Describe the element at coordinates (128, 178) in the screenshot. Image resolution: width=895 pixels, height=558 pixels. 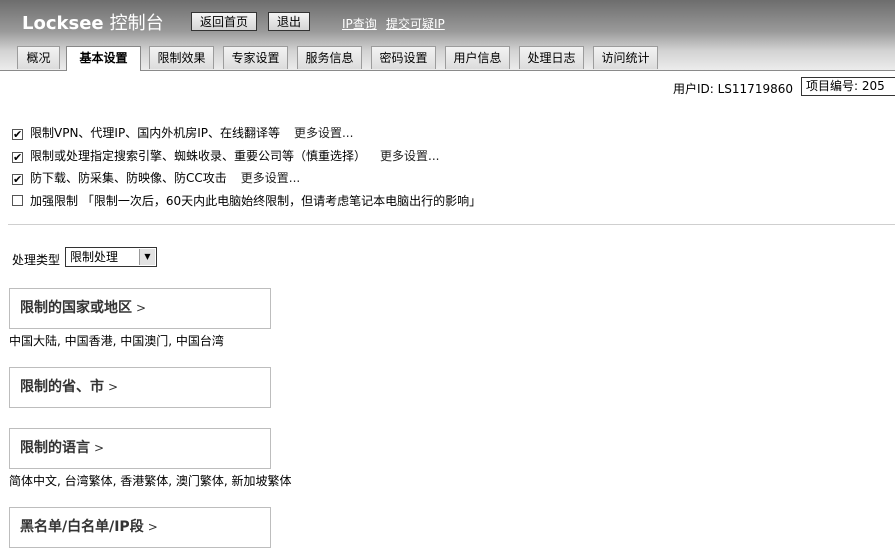
I see `option-label: 防下载、防采集、防映像、防CC攻击` at that location.